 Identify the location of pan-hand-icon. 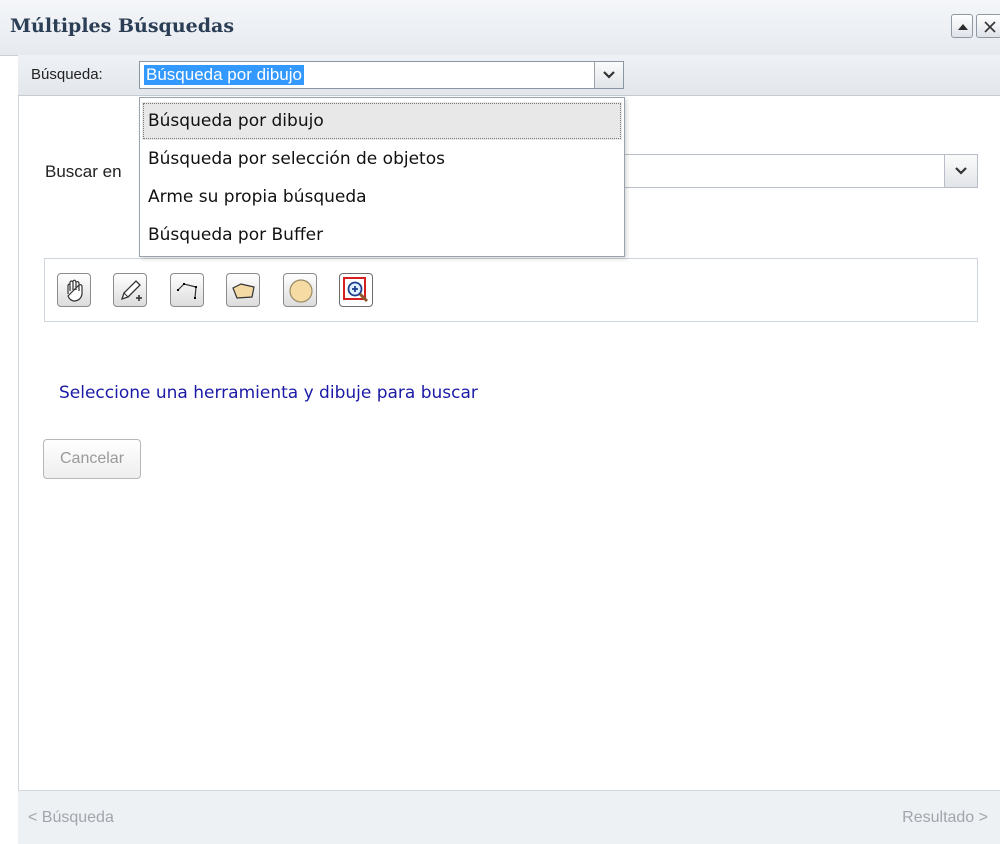
(75, 290).